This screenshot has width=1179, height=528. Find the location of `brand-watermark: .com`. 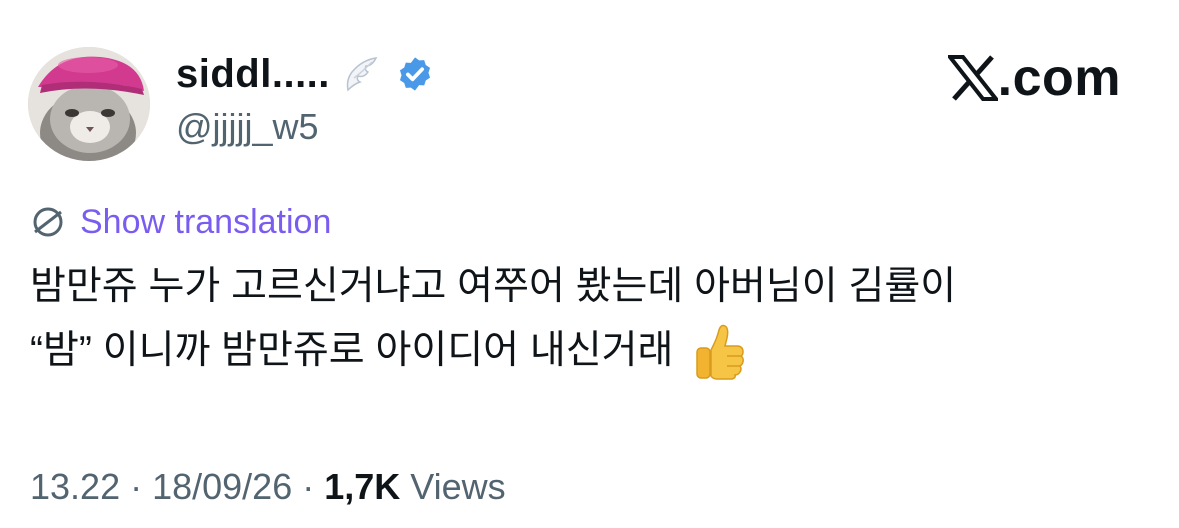

brand-watermark: .com is located at coordinates (1034, 78).